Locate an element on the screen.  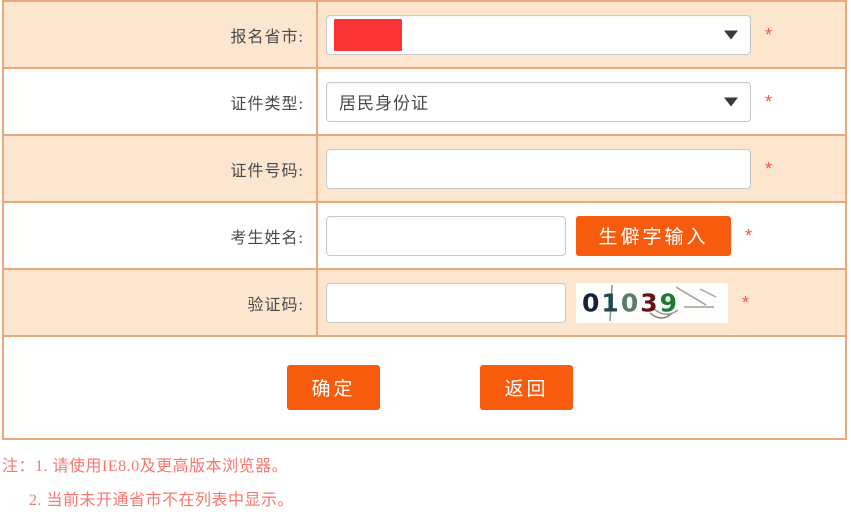
id-type-select: 居民身份证 is located at coordinates (538, 101).